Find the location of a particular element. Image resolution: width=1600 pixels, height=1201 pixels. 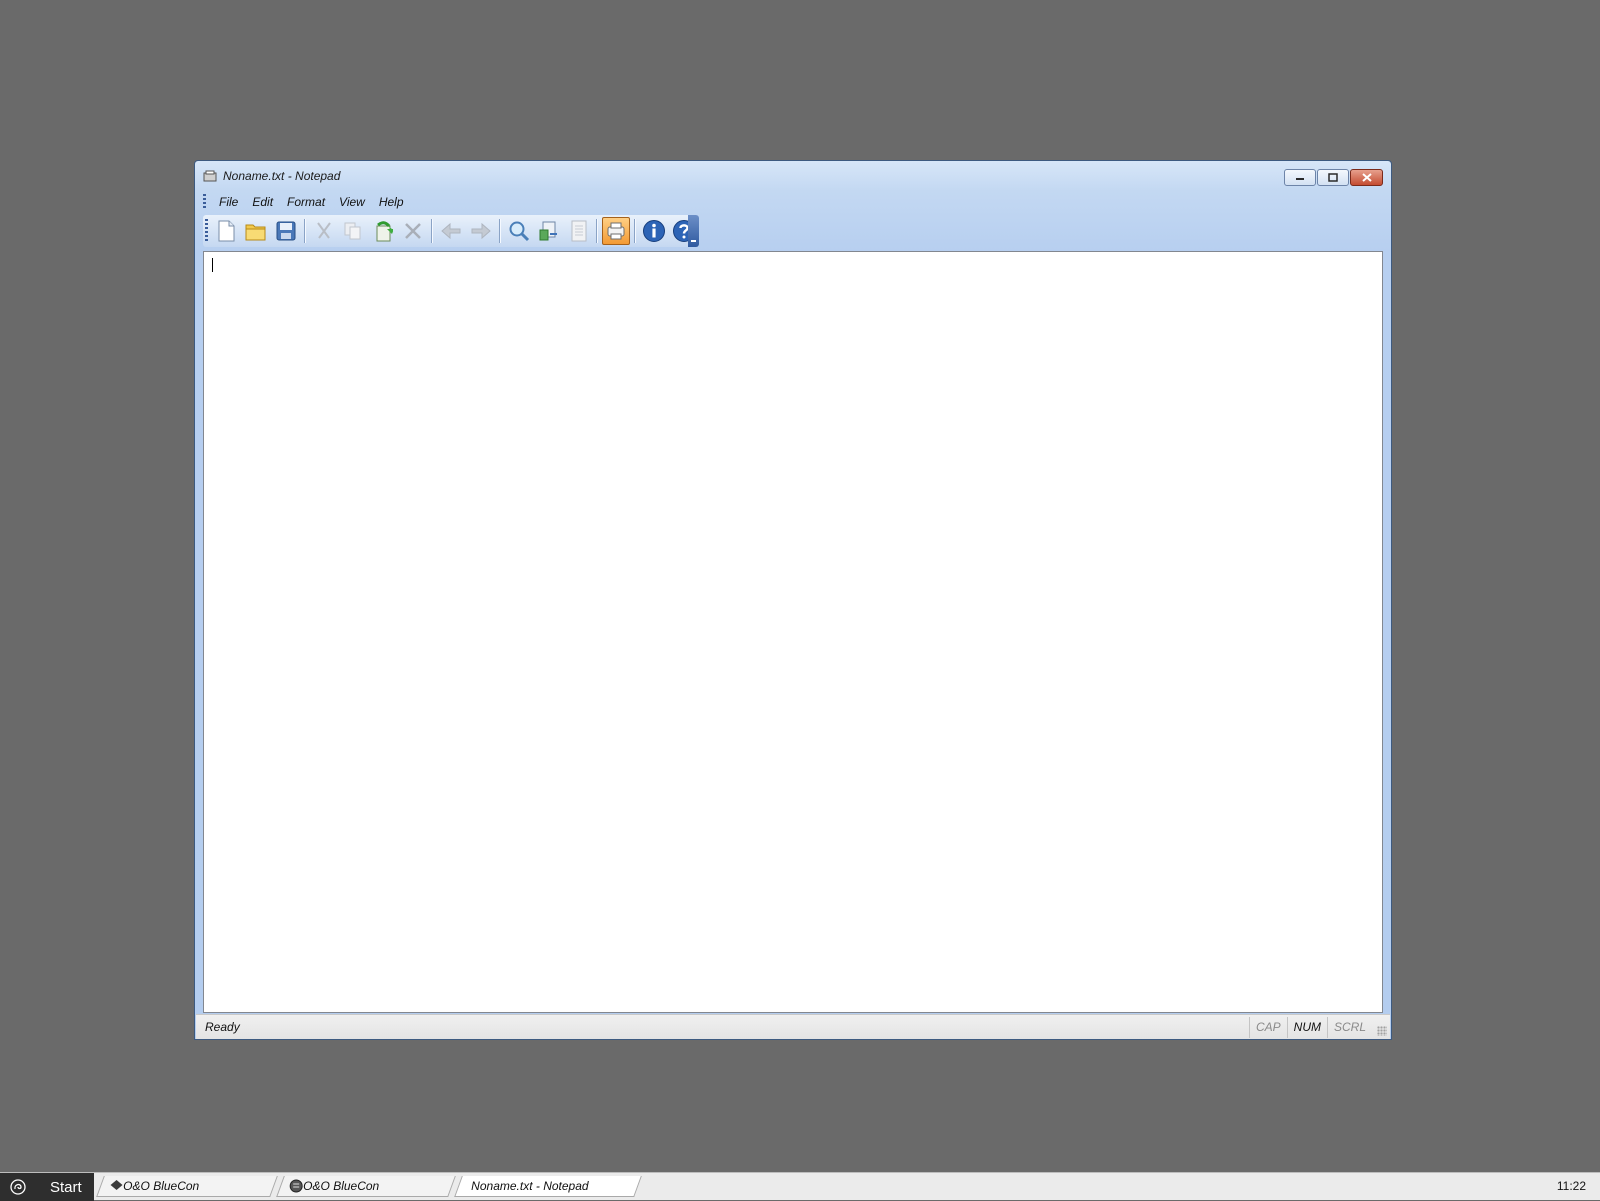

status-text: Ready is located at coordinates (222, 1027).